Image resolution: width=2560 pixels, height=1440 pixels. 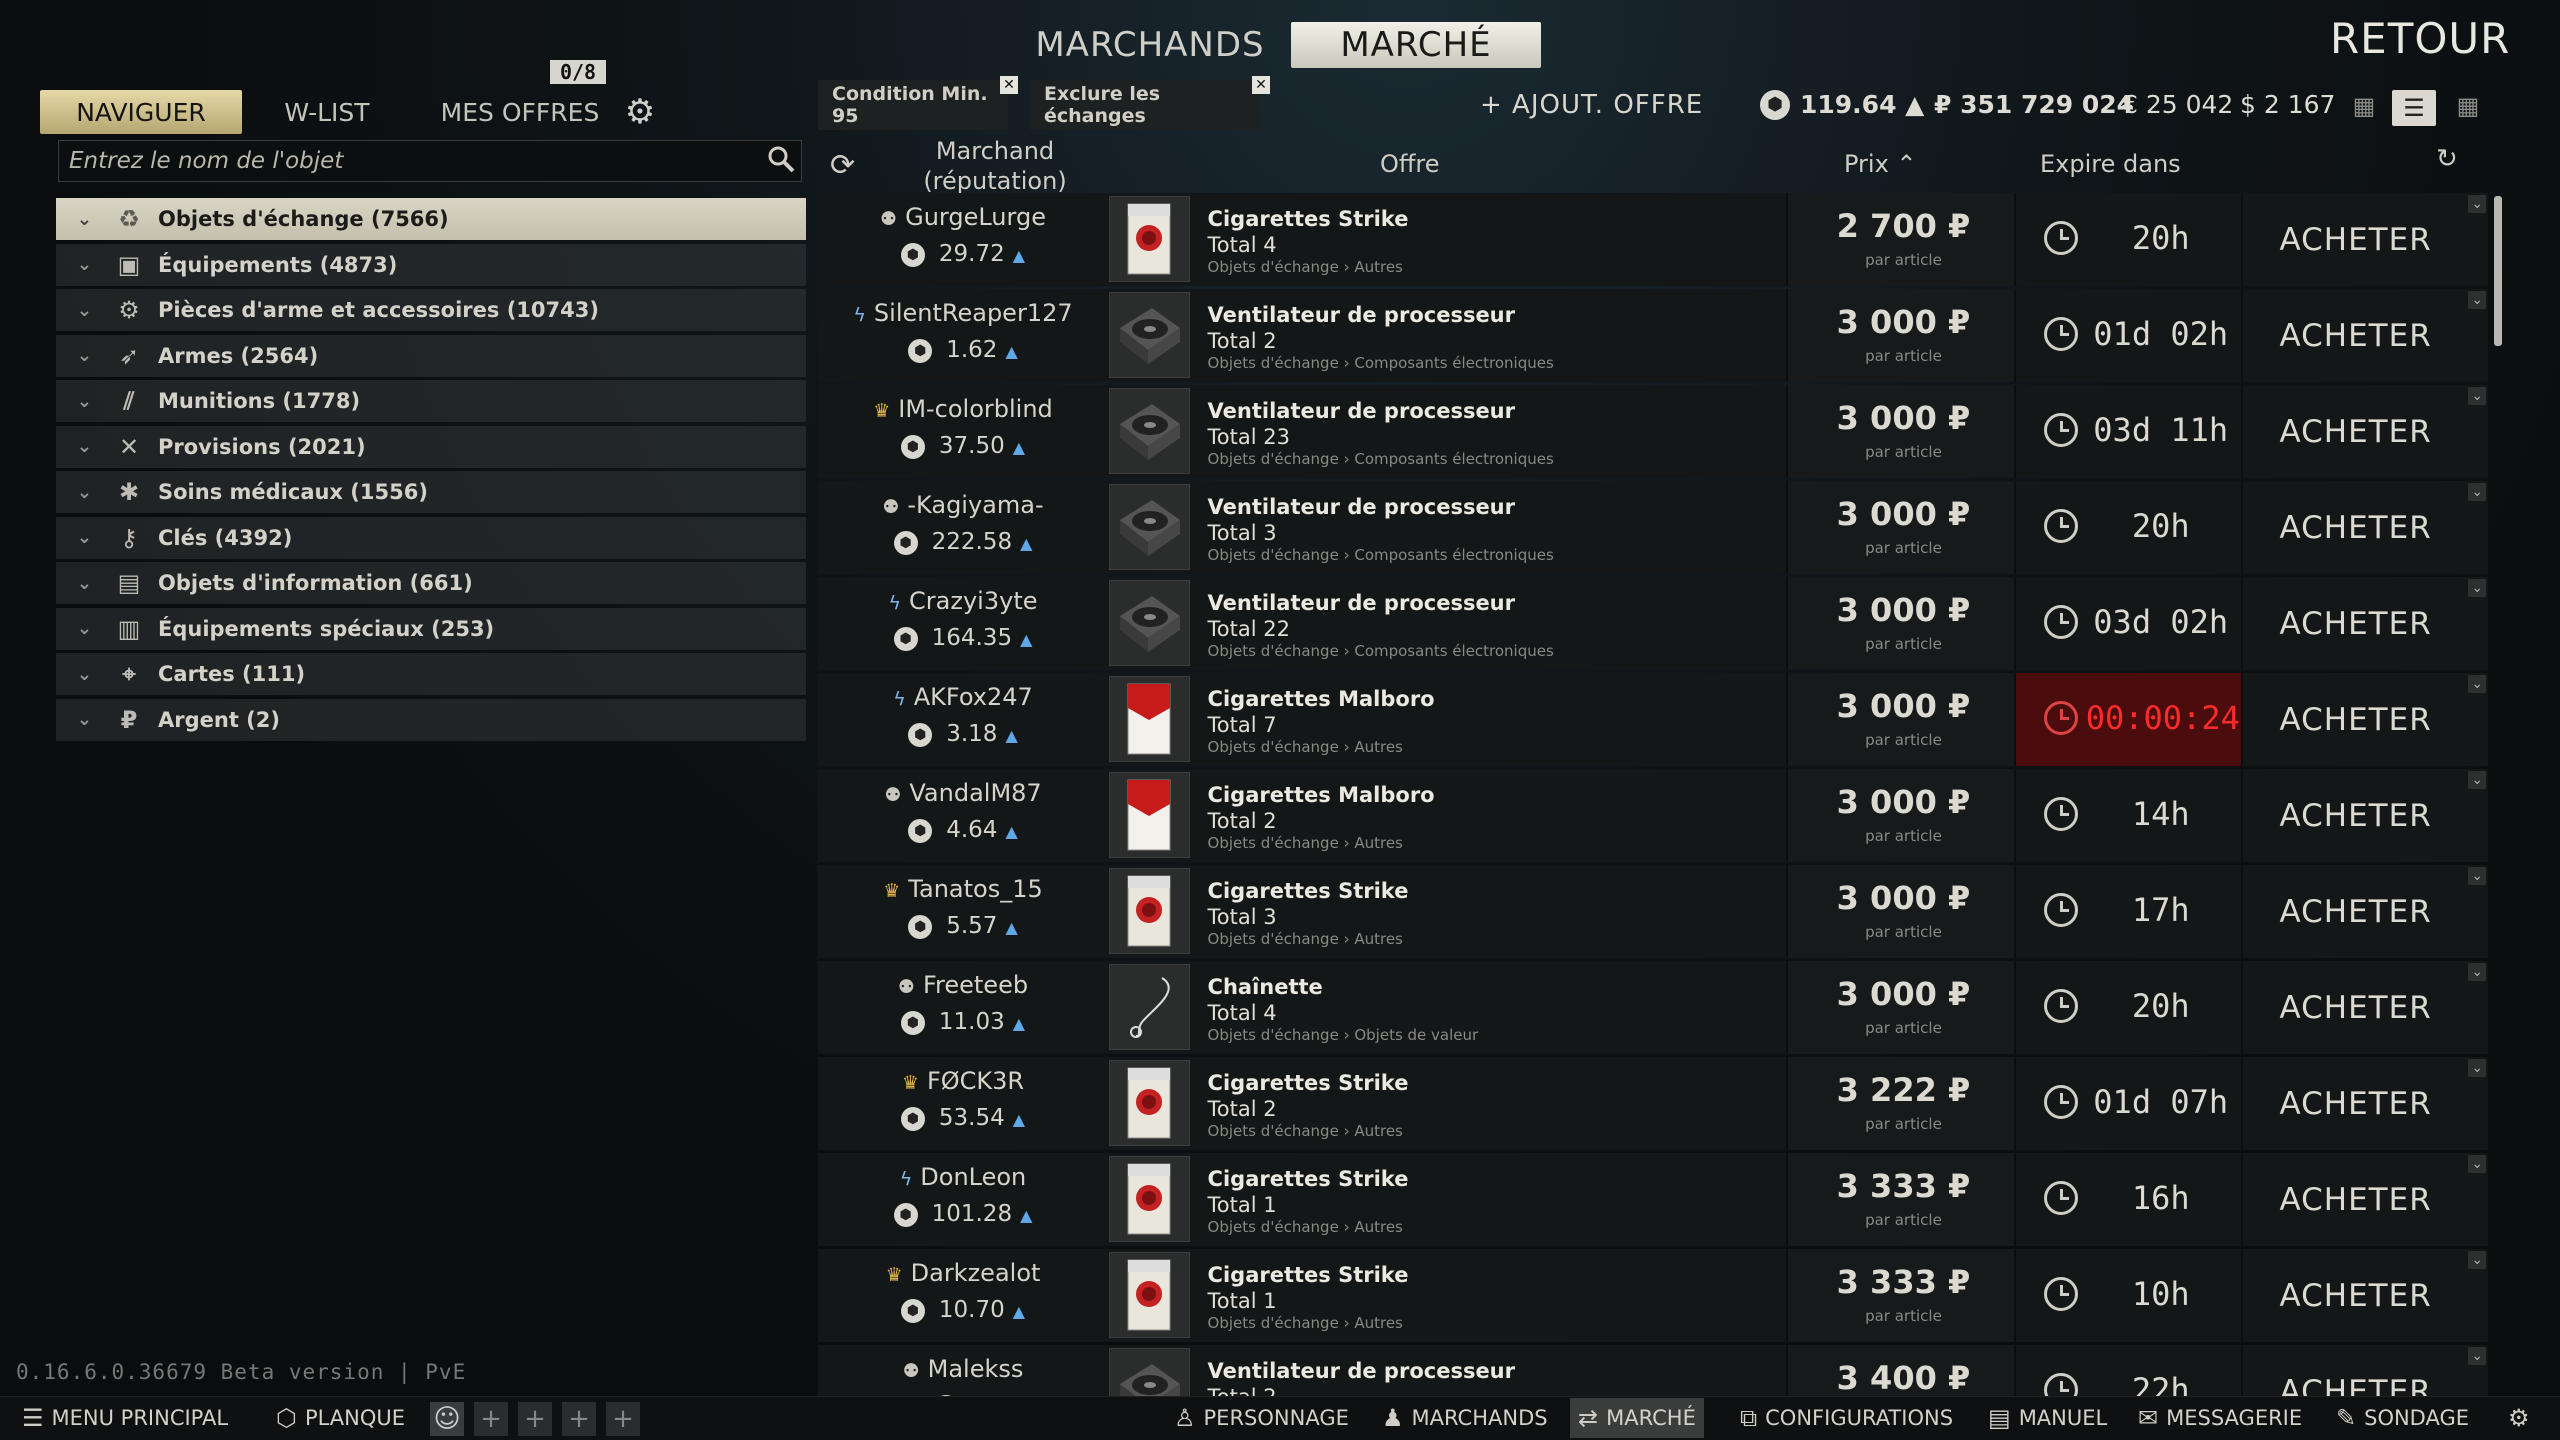 What do you see at coordinates (781, 161) in the screenshot?
I see `search-icon` at bounding box center [781, 161].